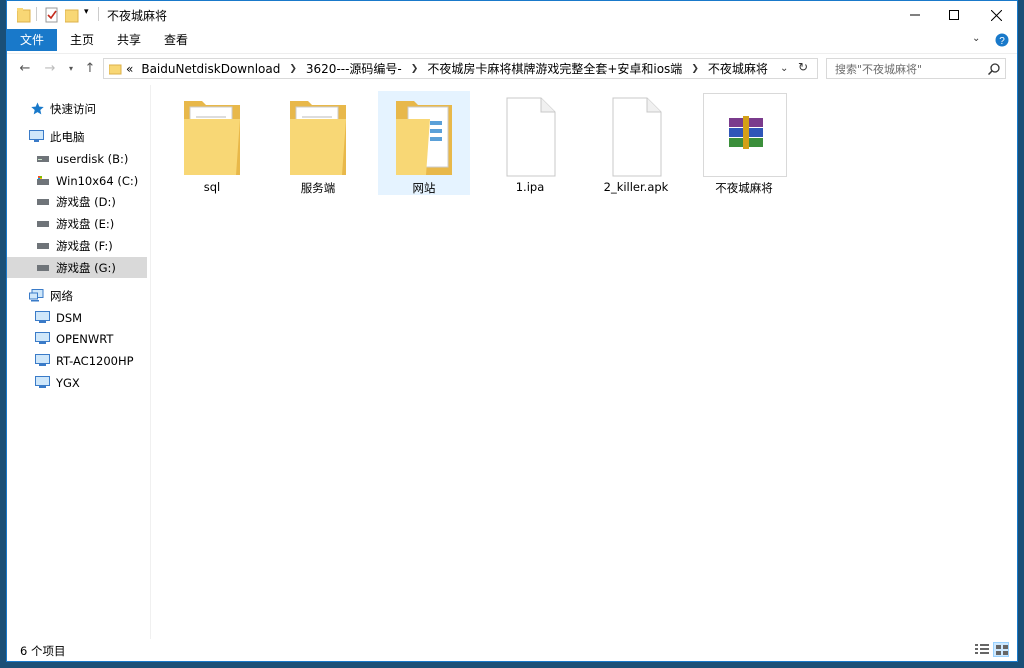 This screenshot has width=1024, height=668. Describe the element at coordinates (71, 68) in the screenshot. I see `recent-locations-button: ▾` at that location.